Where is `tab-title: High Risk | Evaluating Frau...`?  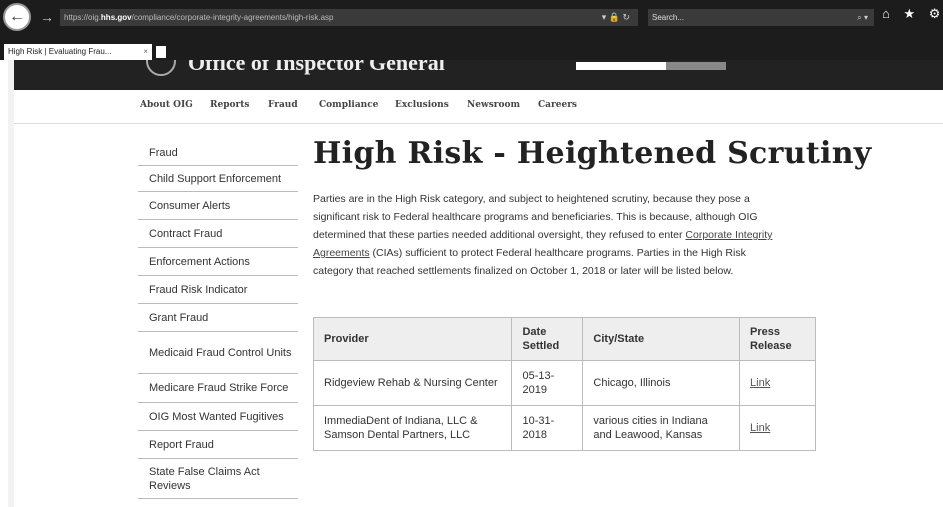 tab-title: High Risk | Evaluating Frau... is located at coordinates (60, 51).